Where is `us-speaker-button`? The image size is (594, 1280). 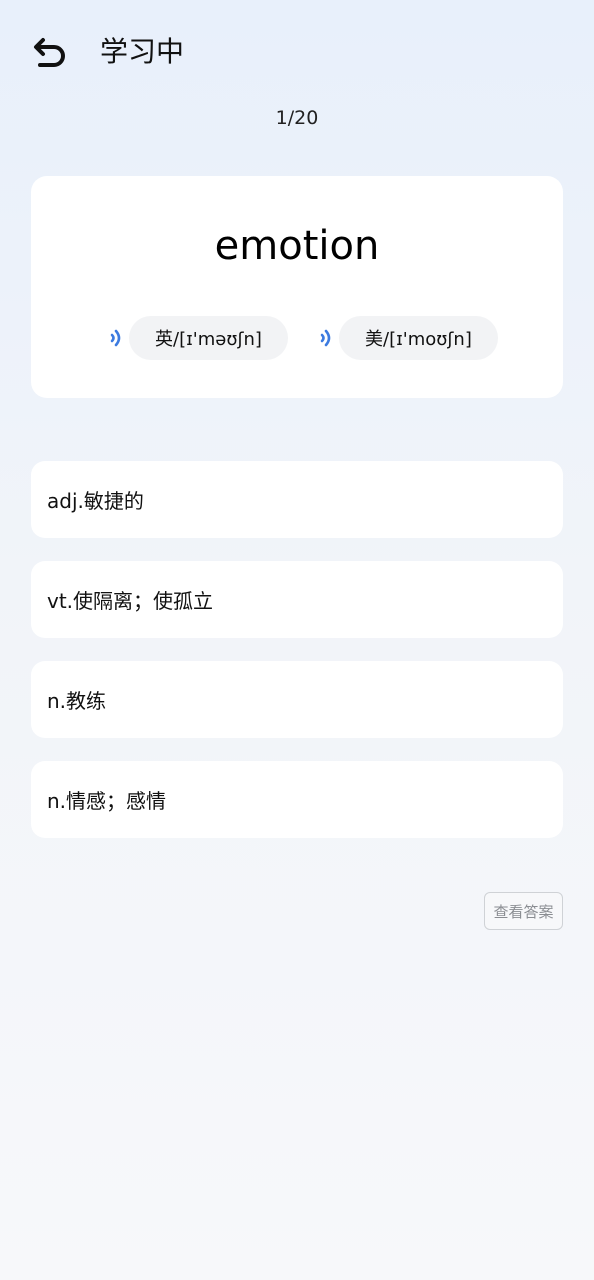
us-speaker-button is located at coordinates (327, 338).